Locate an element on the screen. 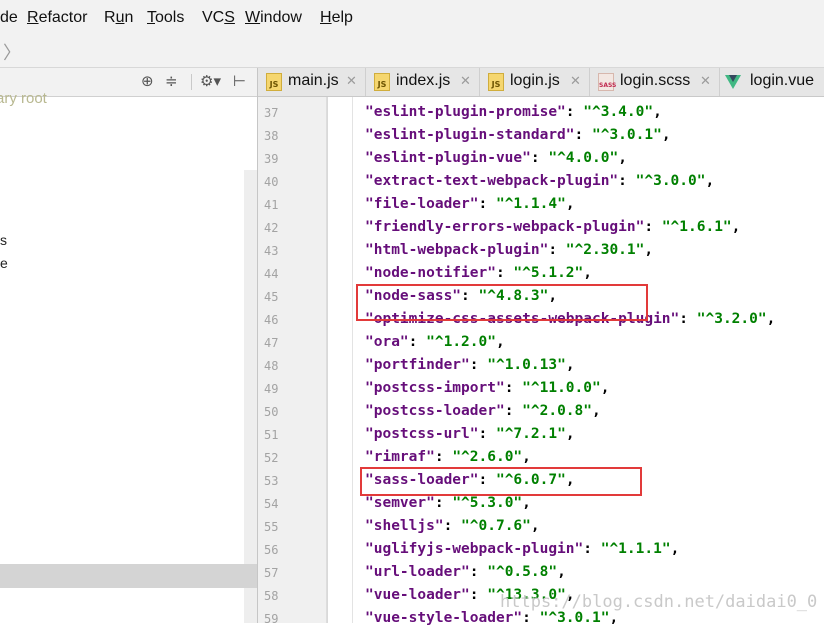 The height and width of the screenshot is (626, 824). code-line: "postcss-import": "^11.0.0", is located at coordinates (487, 388).